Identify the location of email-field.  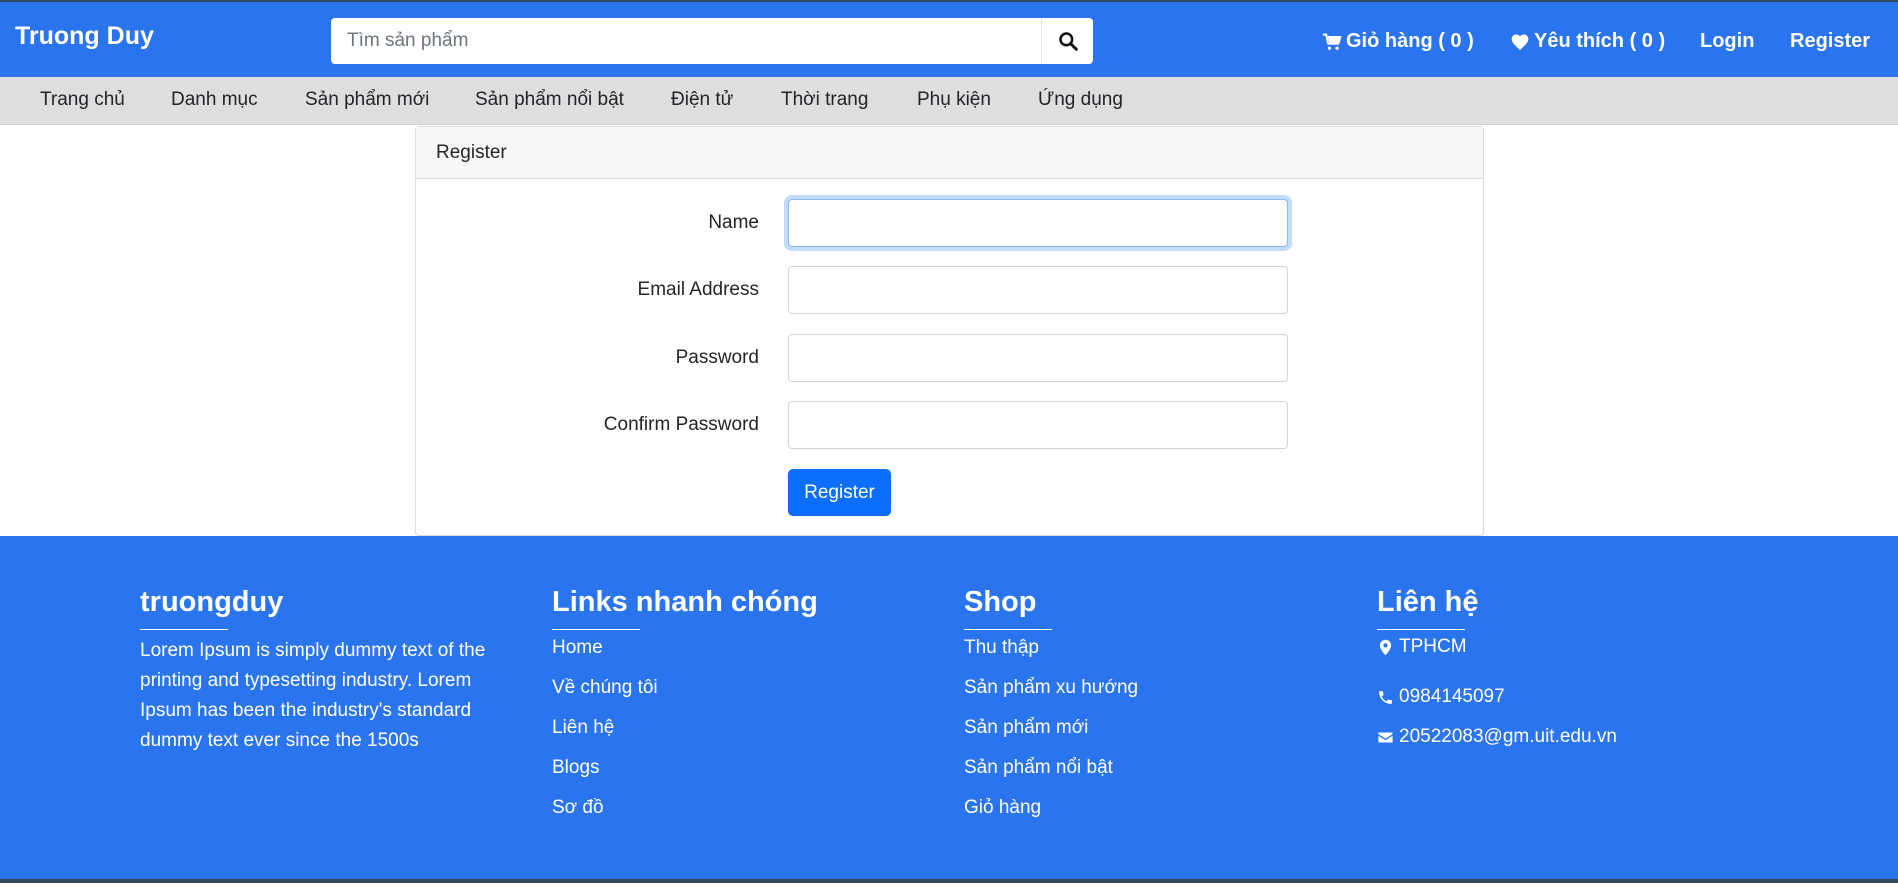
(1038, 290).